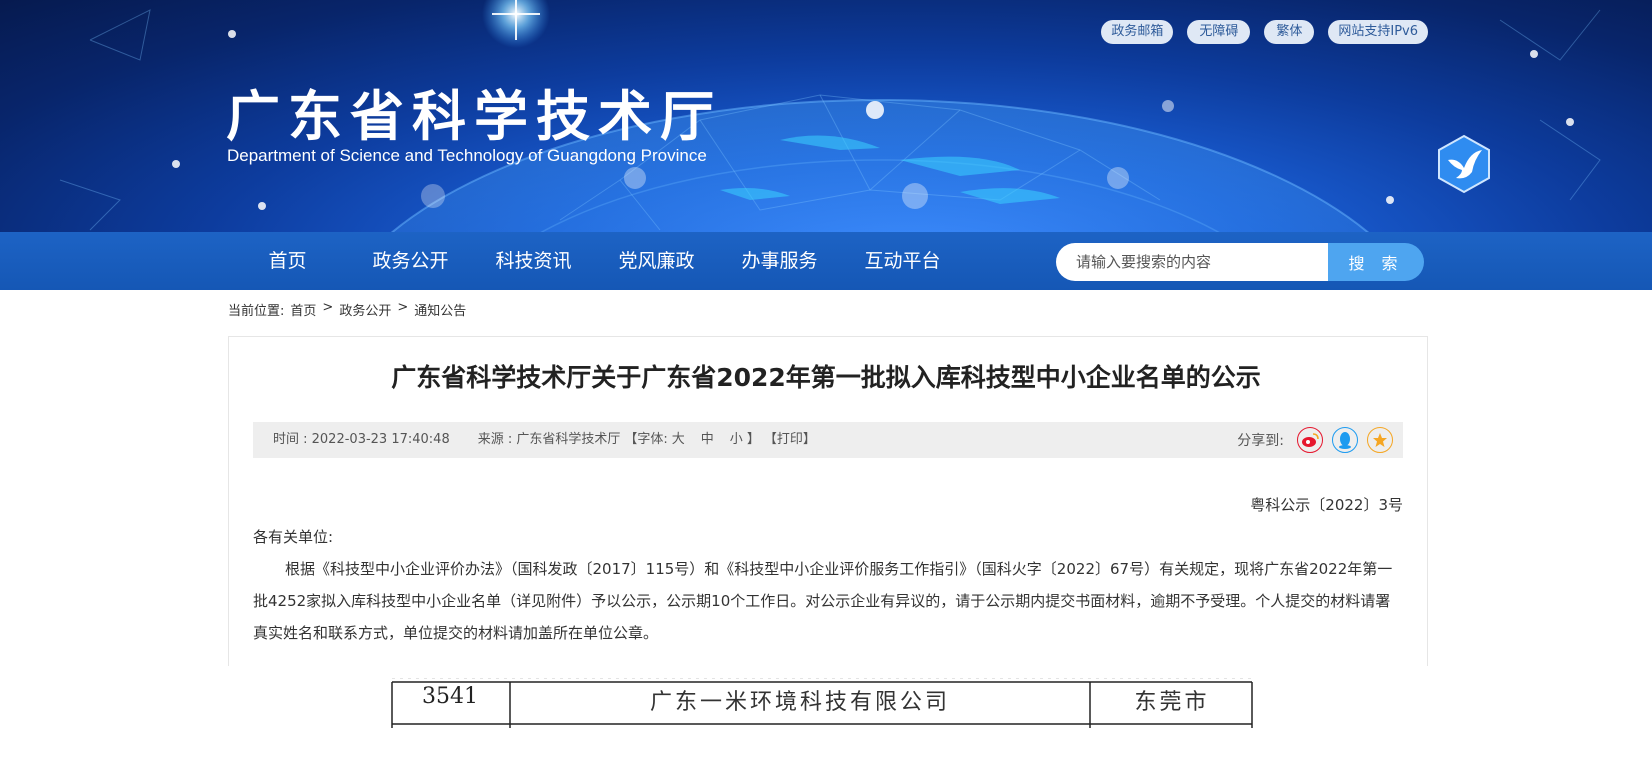  I want to click on share-bar: 分享到:, so click(1315, 440).